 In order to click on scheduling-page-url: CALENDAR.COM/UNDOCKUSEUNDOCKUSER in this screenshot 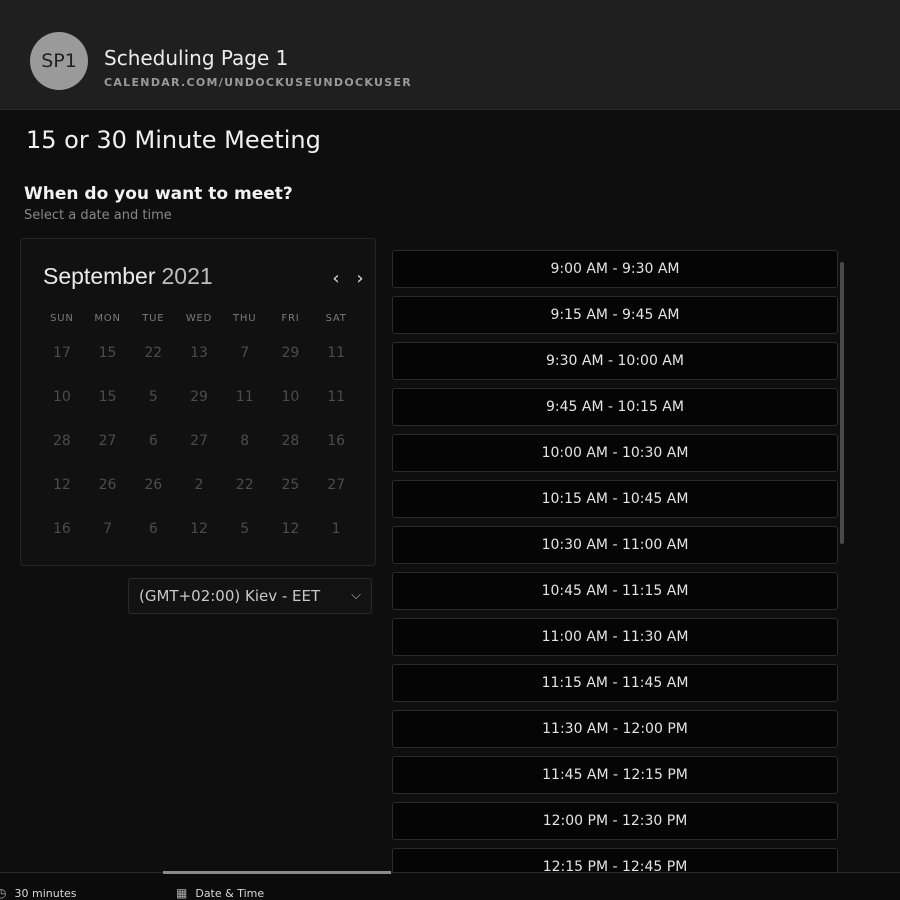, I will do `click(258, 82)`.